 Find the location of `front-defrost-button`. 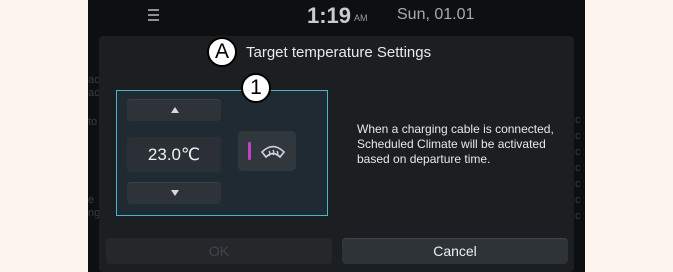

front-defrost-button is located at coordinates (267, 151).